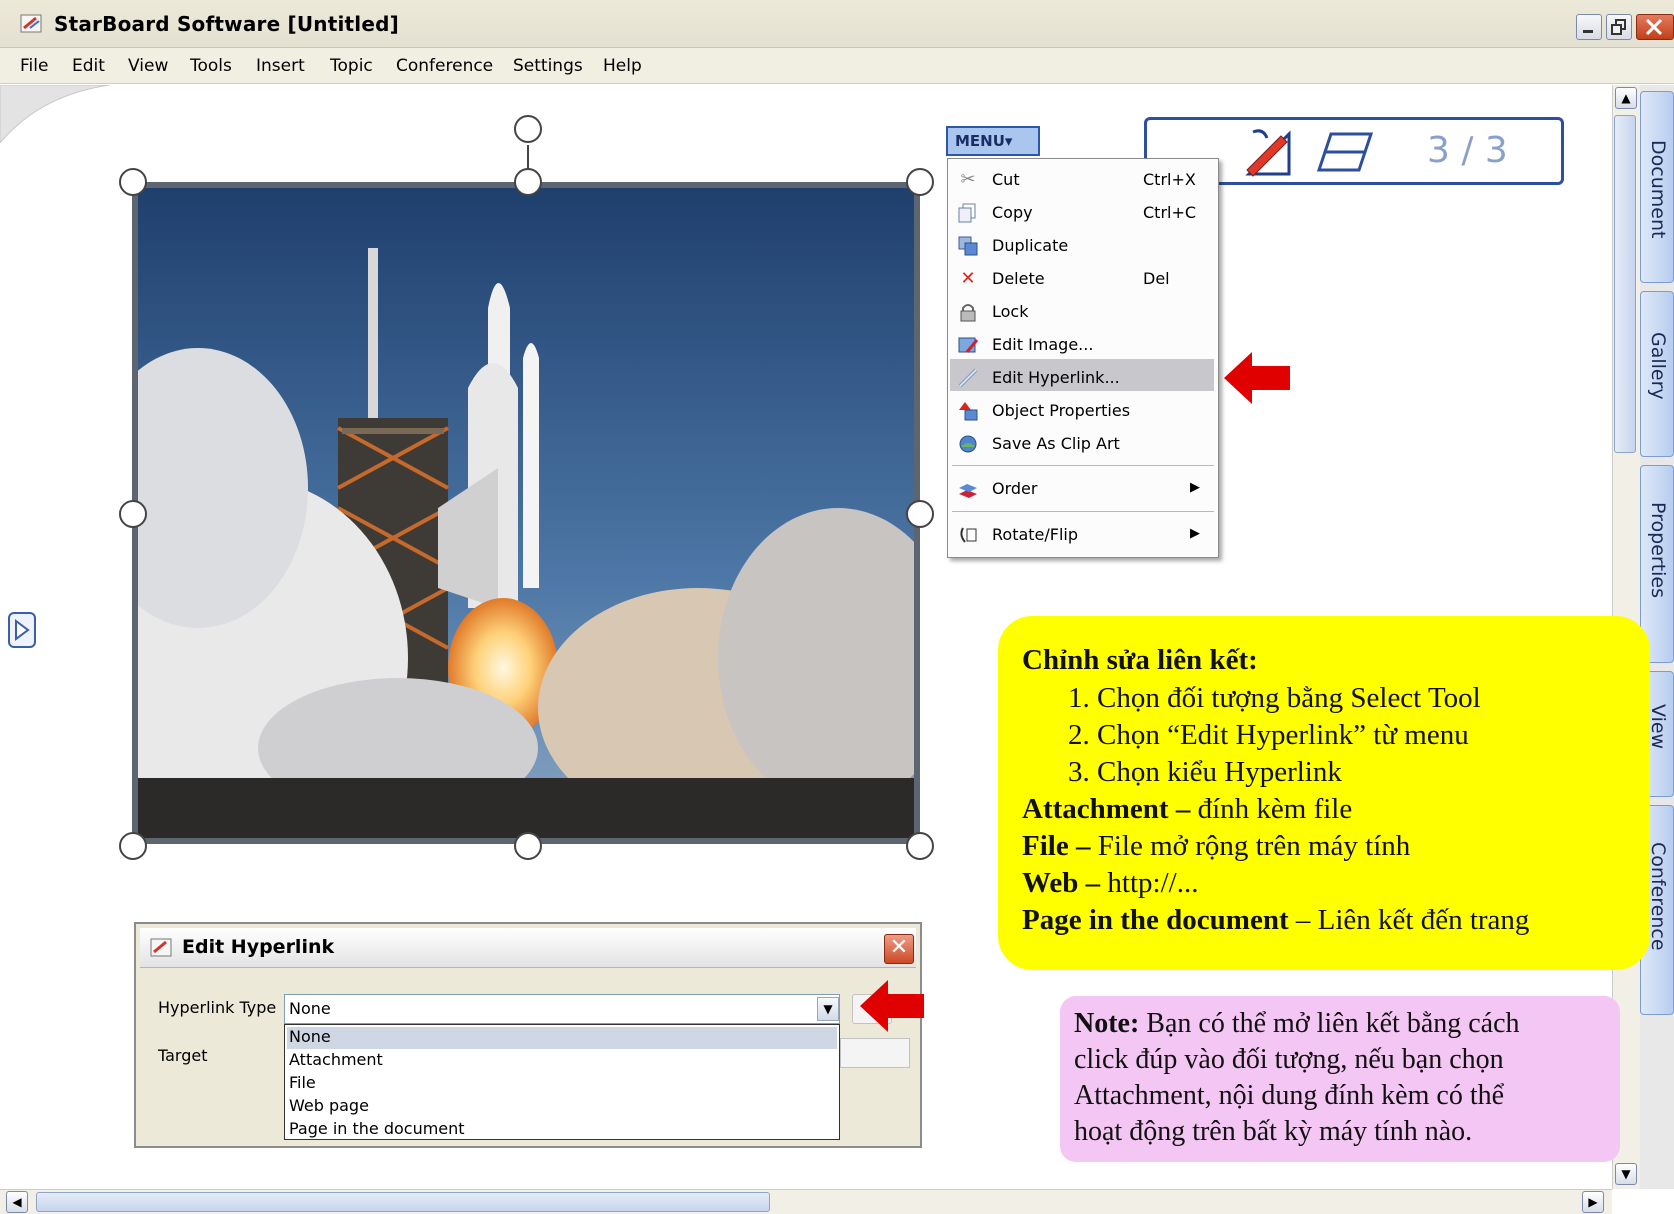  What do you see at coordinates (892, 1006) in the screenshot?
I see `pointer-arrow-icon` at bounding box center [892, 1006].